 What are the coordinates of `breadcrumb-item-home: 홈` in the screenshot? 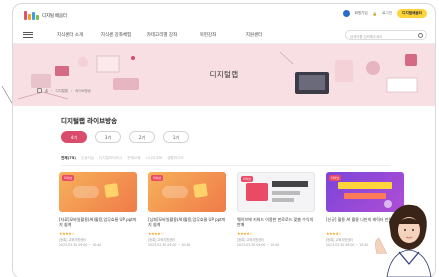 It's located at (46, 90).